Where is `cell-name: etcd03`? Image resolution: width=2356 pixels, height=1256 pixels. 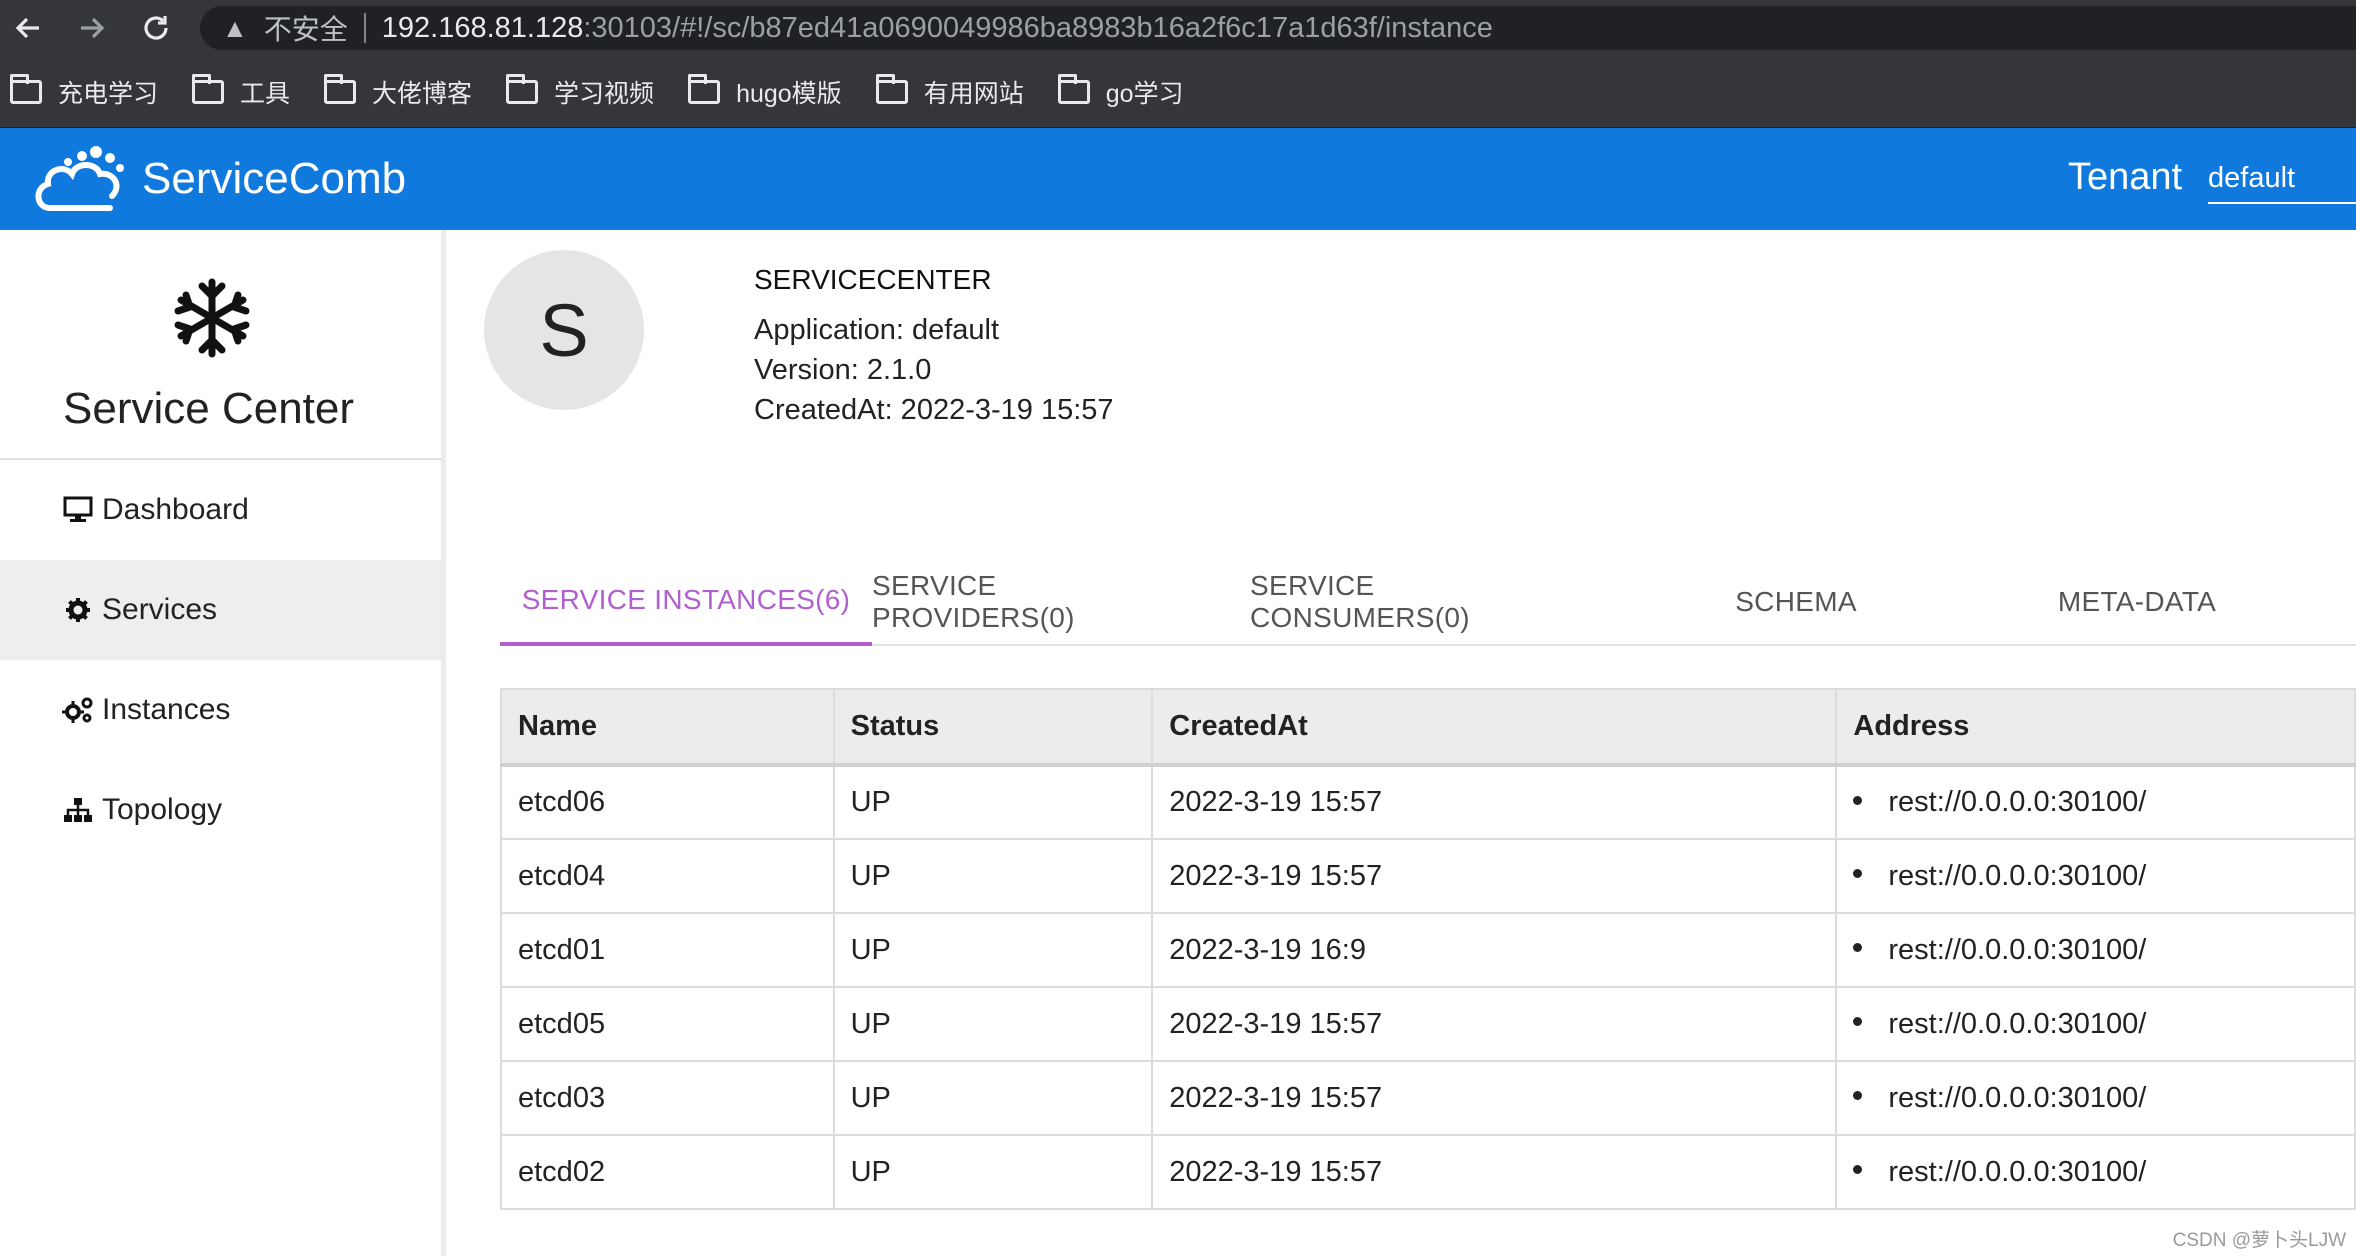
cell-name: etcd03 is located at coordinates (667, 1098).